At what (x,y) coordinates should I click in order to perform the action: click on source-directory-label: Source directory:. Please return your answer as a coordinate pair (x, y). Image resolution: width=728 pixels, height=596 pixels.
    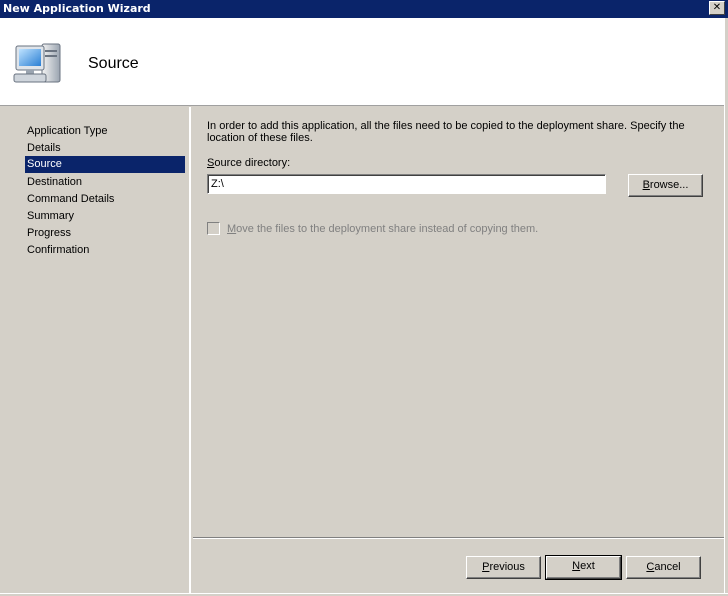
    Looking at the image, I should click on (249, 163).